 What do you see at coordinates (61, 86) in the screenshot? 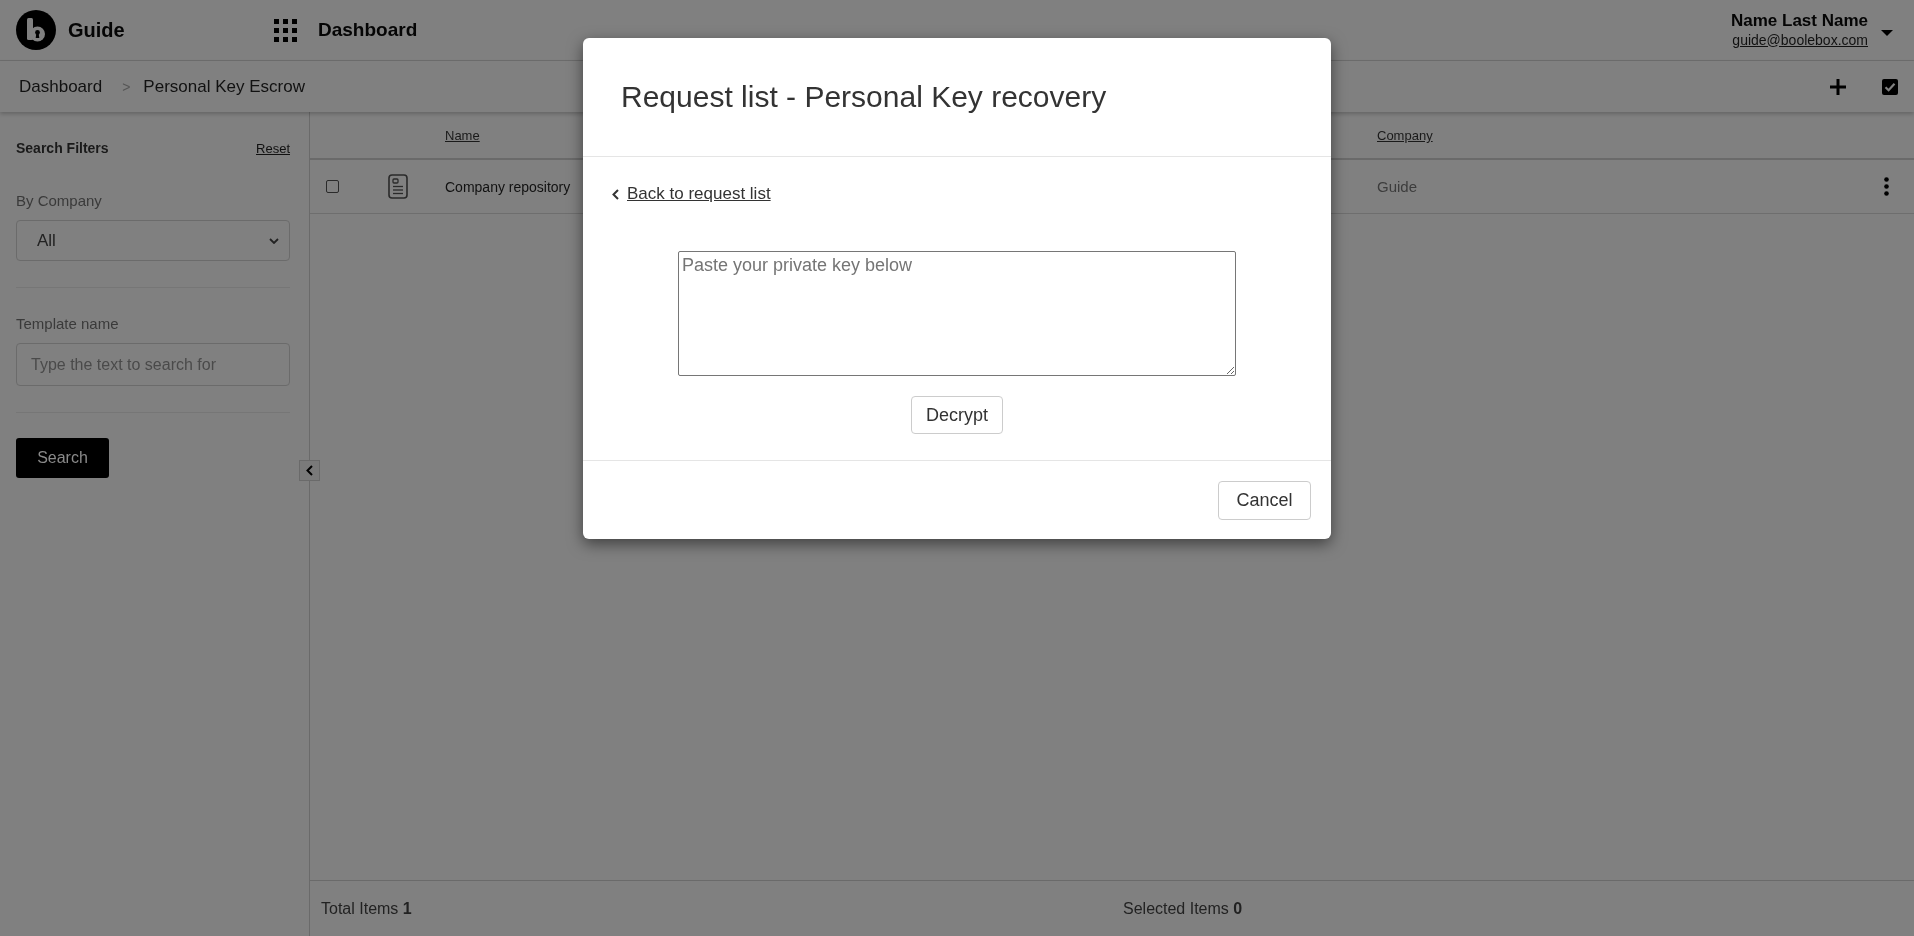
I see `breadcrumb-link: Dashboard` at bounding box center [61, 86].